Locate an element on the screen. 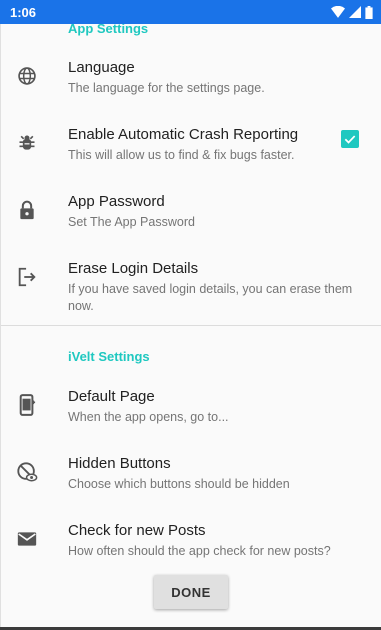 The width and height of the screenshot is (381, 630). pref-summary: The language for the settings page. is located at coordinates (166, 88).